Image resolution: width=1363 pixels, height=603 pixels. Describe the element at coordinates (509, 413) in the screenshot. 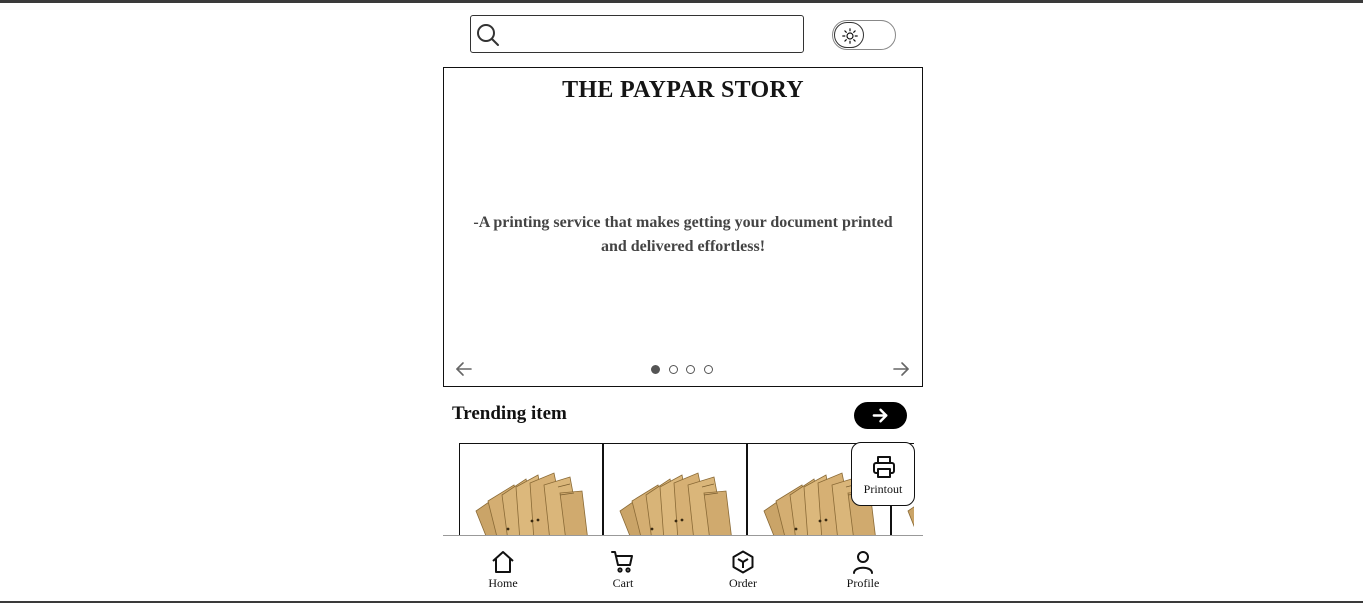

I see `trending-title: Trending item` at that location.